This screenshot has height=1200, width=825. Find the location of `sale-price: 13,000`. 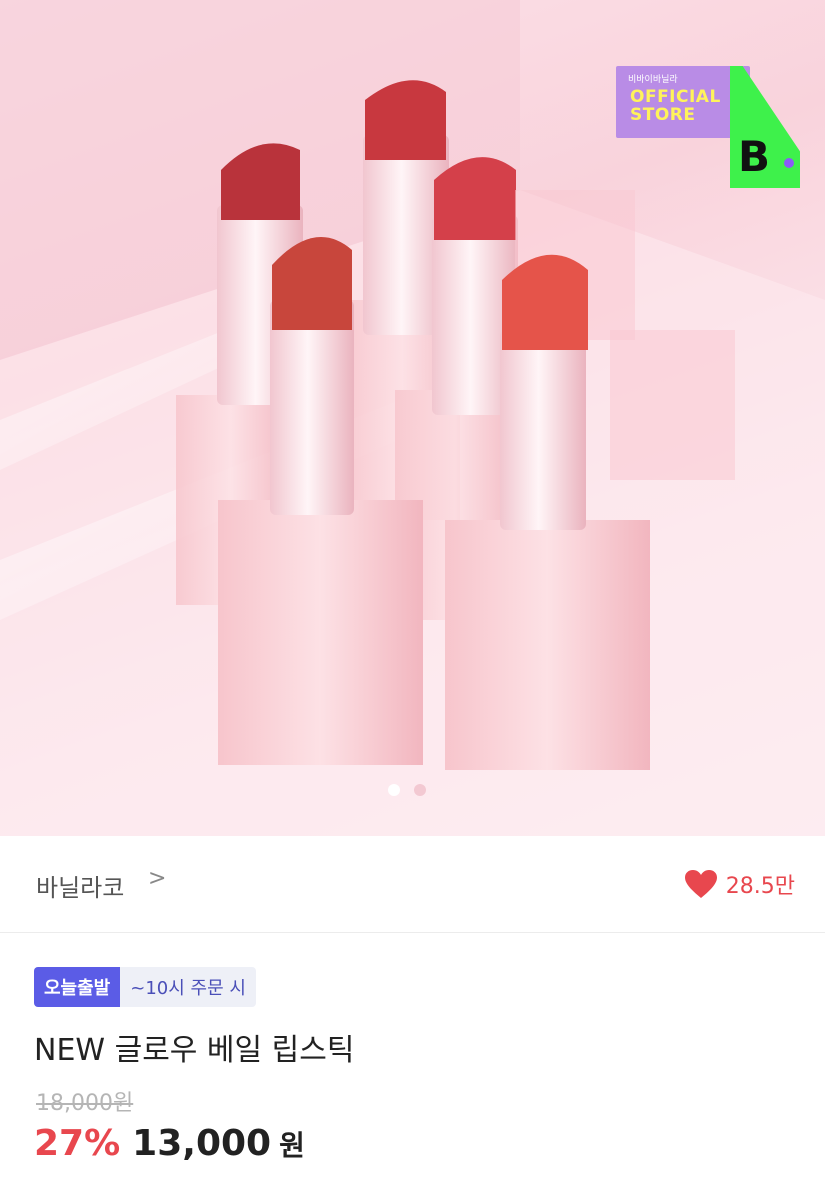

sale-price: 13,000 is located at coordinates (202, 1143).